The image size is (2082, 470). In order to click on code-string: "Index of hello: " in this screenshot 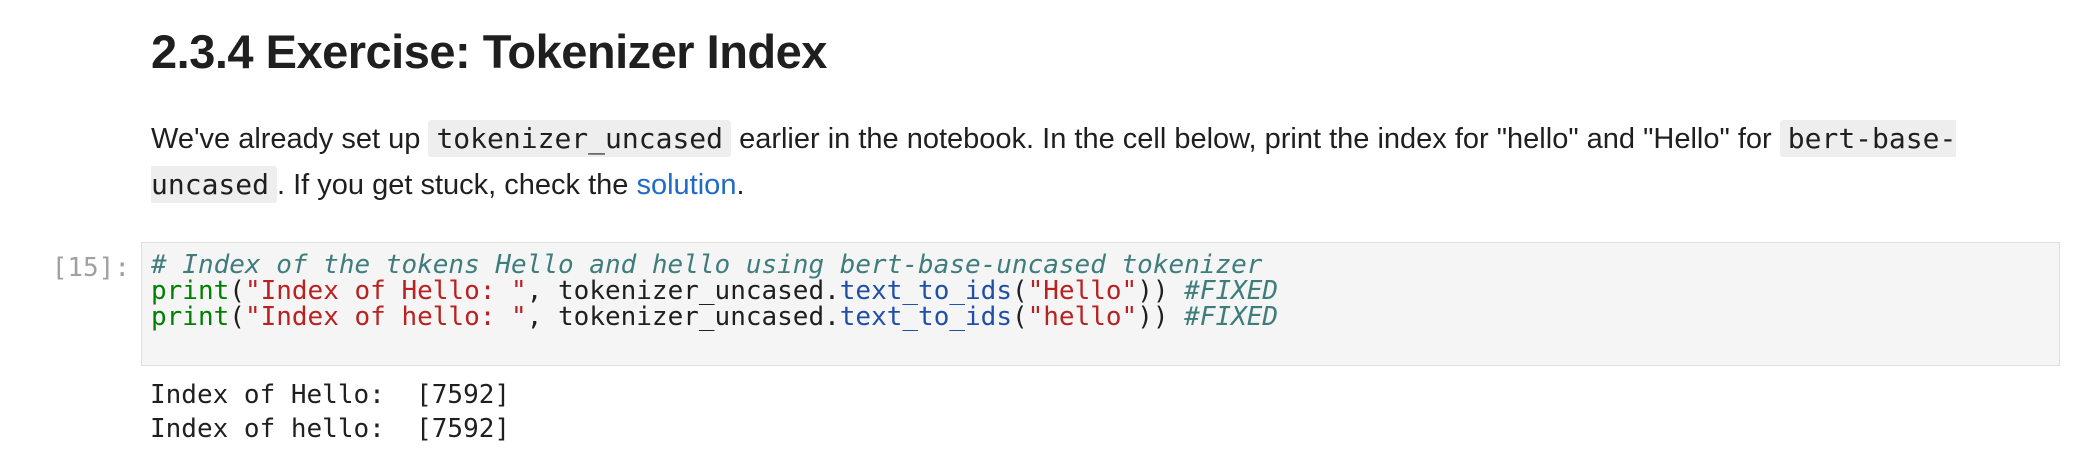, I will do `click(385, 317)`.